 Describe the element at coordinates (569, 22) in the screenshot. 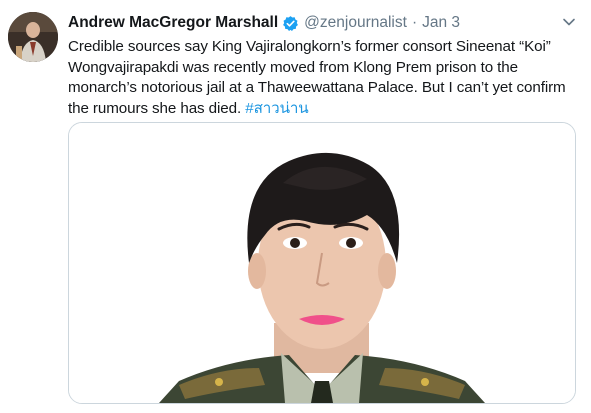

I see `chevron-down-icon` at that location.